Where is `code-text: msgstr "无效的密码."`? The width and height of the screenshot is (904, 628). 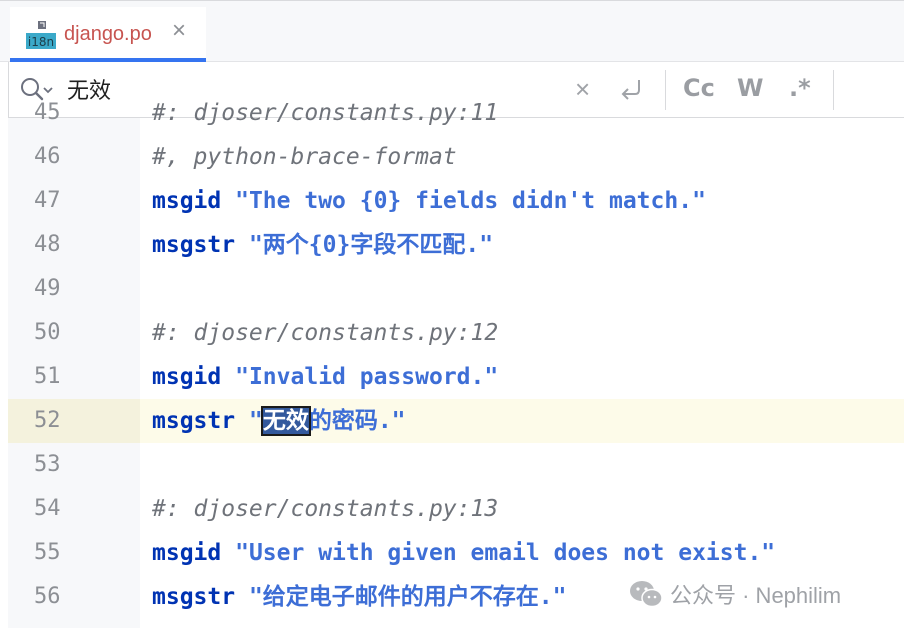
code-text: msgstr "无效的密码." is located at coordinates (279, 421).